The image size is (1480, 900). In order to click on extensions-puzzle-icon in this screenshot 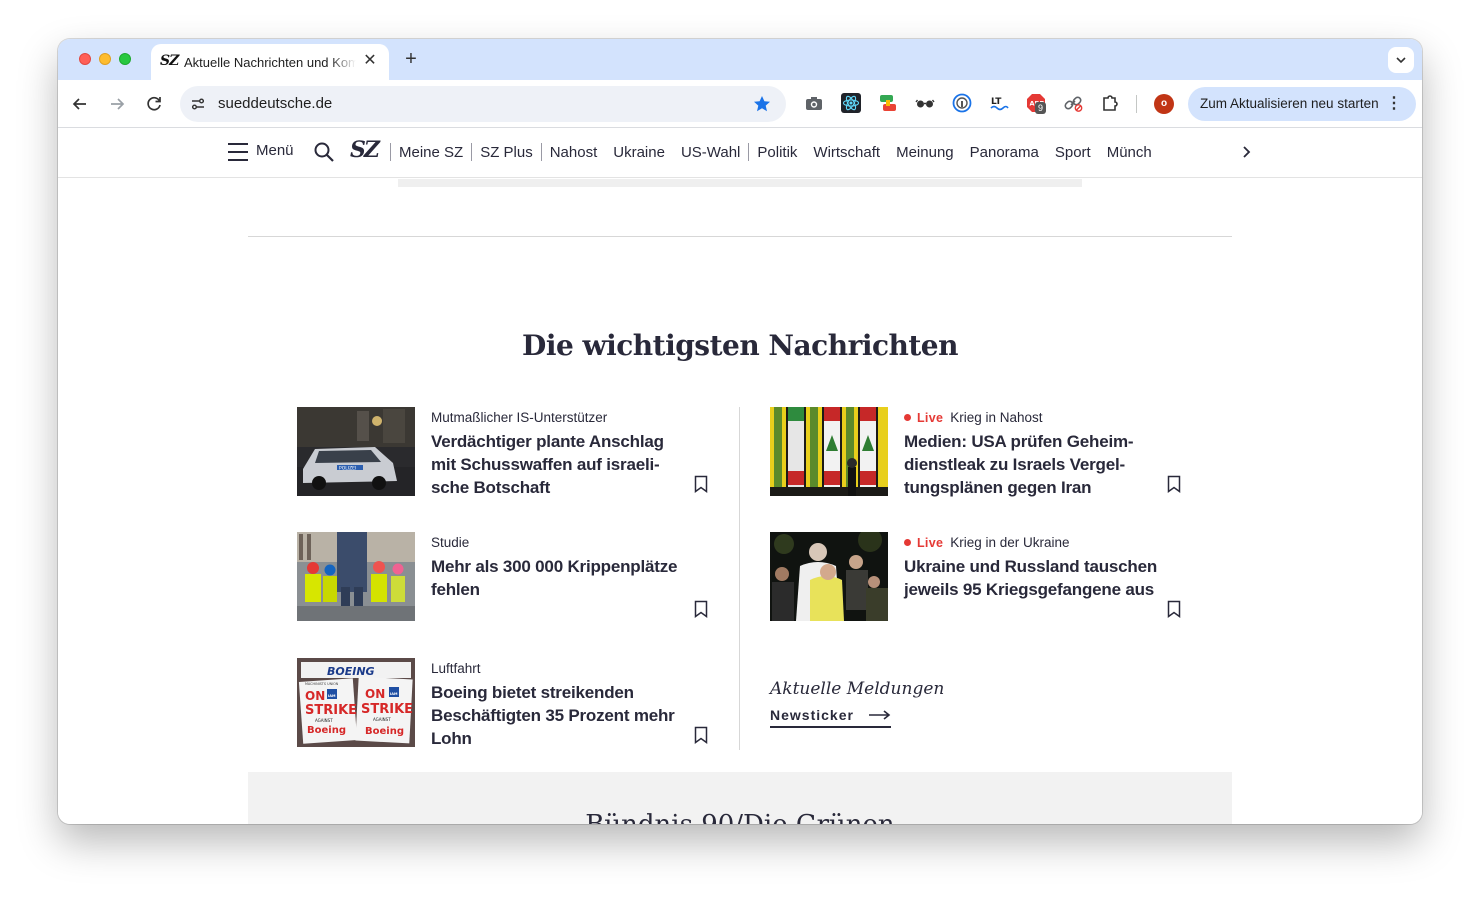, I will do `click(1110, 103)`.